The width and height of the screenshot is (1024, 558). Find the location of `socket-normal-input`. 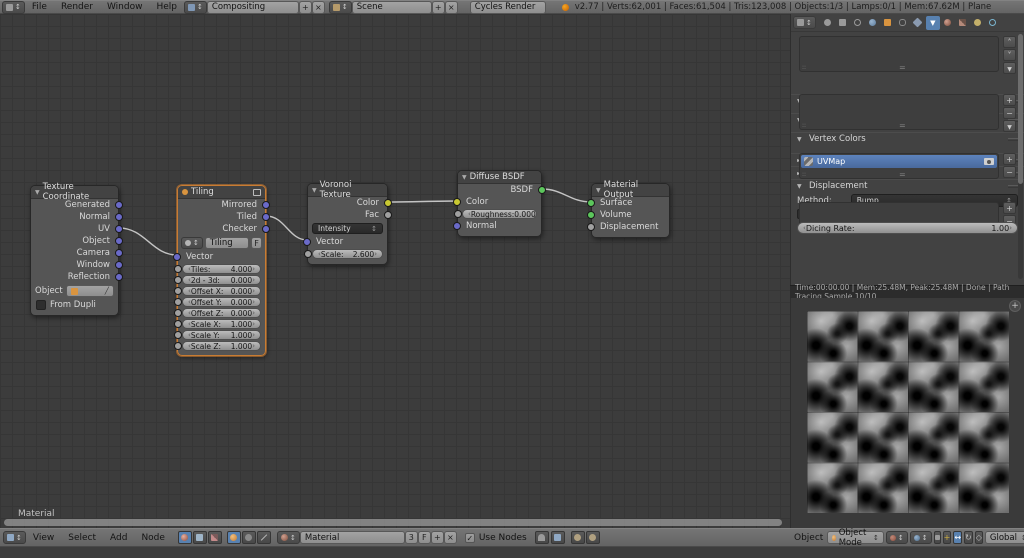

socket-normal-input is located at coordinates (457, 226).